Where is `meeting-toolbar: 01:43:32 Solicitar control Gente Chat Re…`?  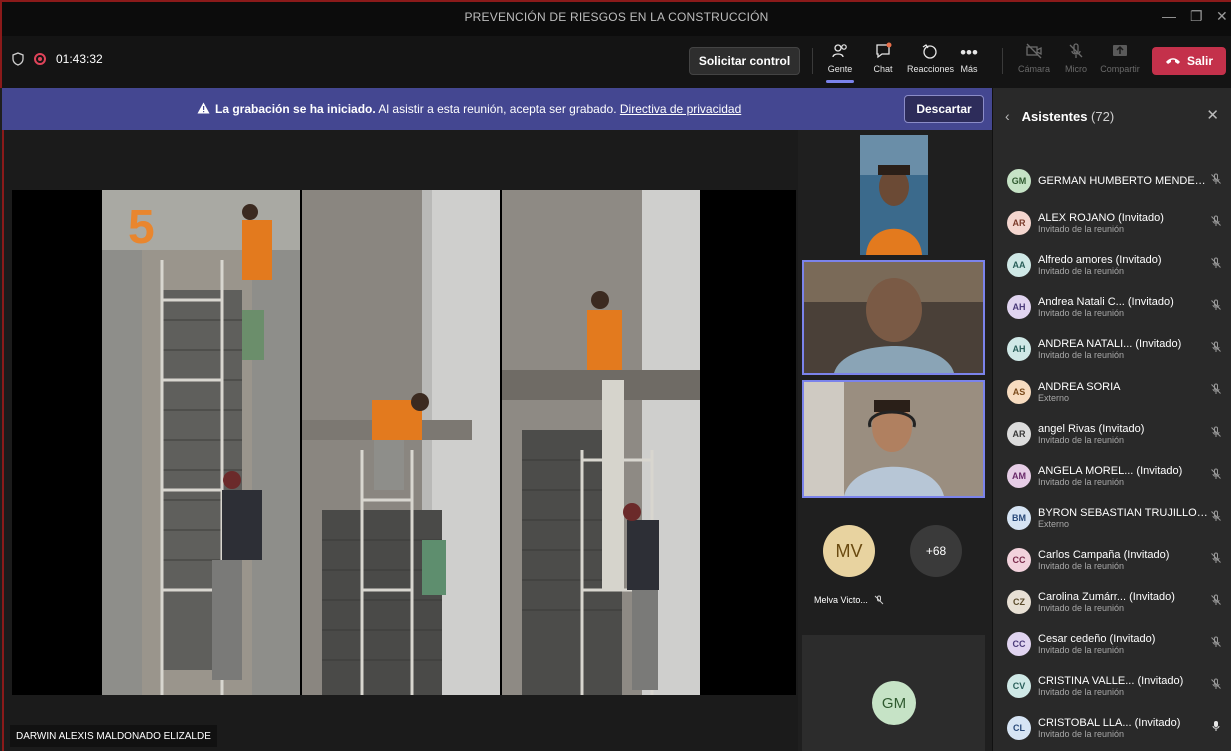
meeting-toolbar: 01:43:32 Solicitar control Gente Chat Re… is located at coordinates (615, 62).